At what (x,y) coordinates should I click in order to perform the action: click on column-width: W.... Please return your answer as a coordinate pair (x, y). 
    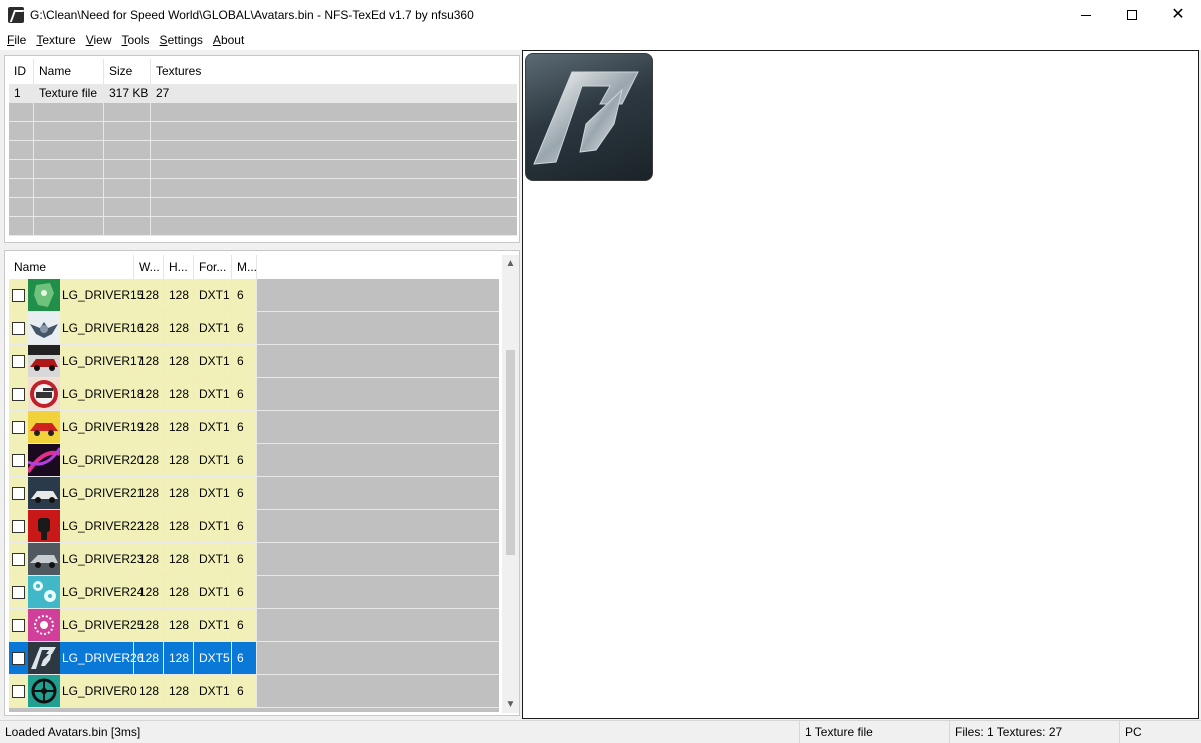
    Looking at the image, I should click on (149, 267).